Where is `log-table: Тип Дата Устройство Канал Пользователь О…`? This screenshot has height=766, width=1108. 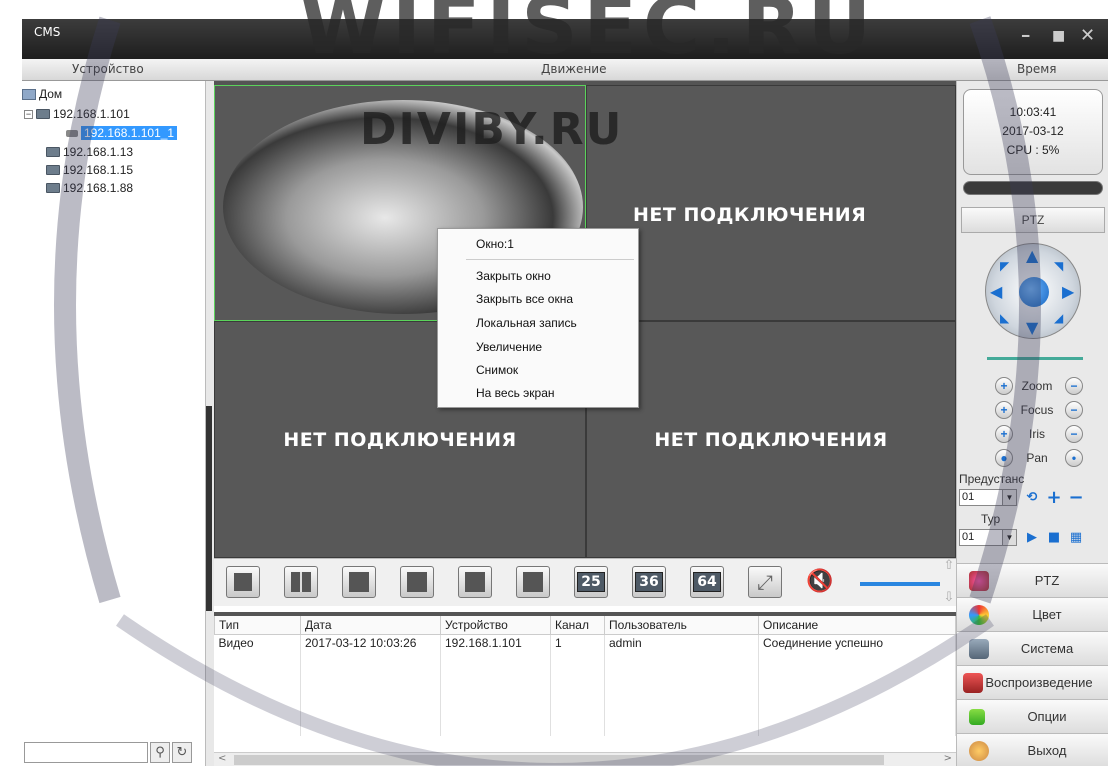 log-table: Тип Дата Устройство Канал Пользователь О… is located at coordinates (585, 676).